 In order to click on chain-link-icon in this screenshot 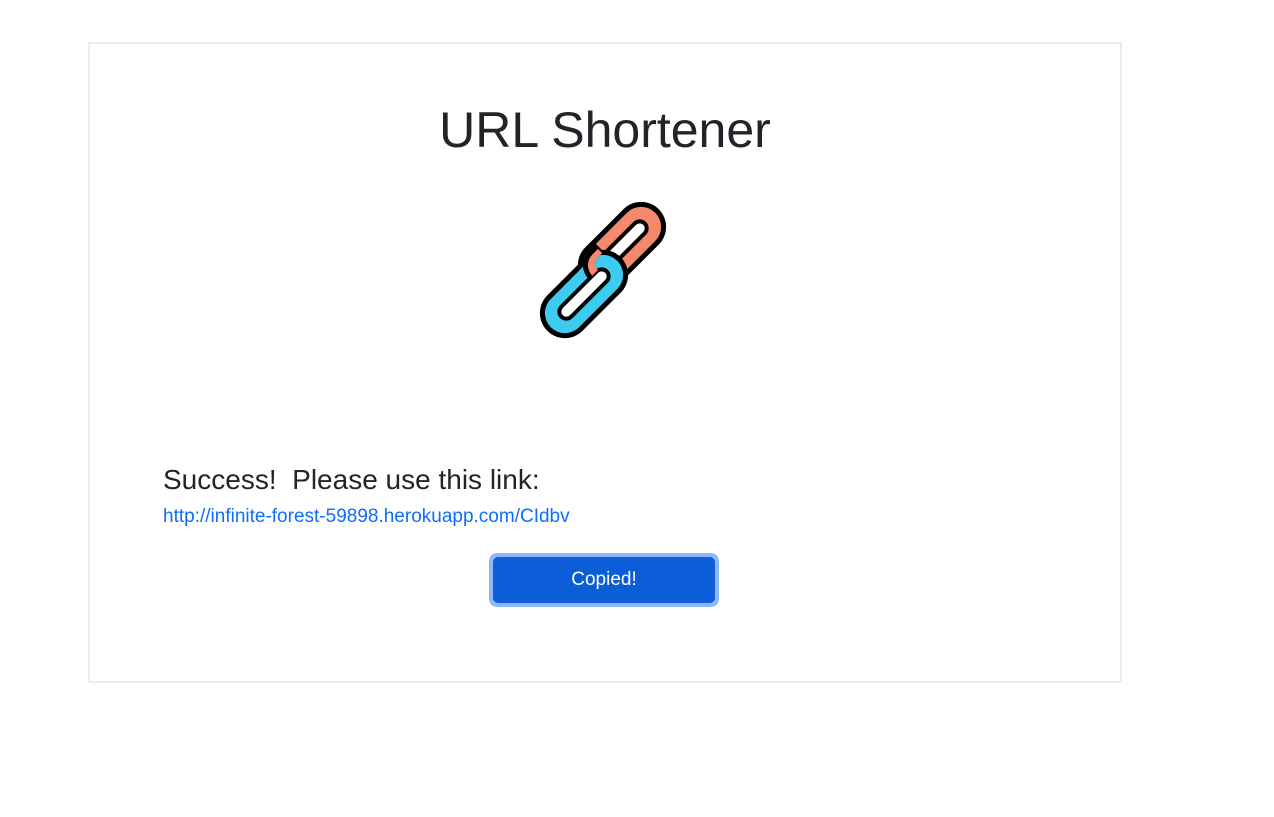, I will do `click(605, 273)`.